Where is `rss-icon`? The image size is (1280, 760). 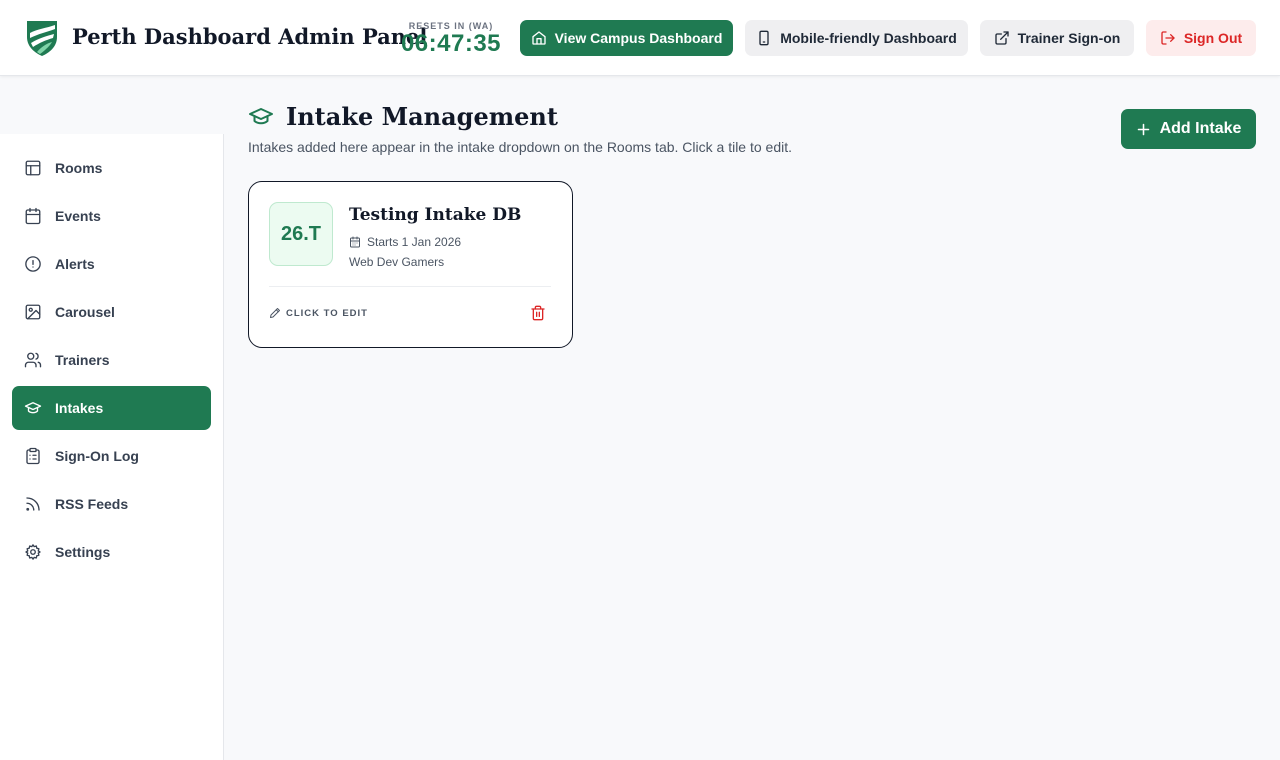
rss-icon is located at coordinates (33, 504).